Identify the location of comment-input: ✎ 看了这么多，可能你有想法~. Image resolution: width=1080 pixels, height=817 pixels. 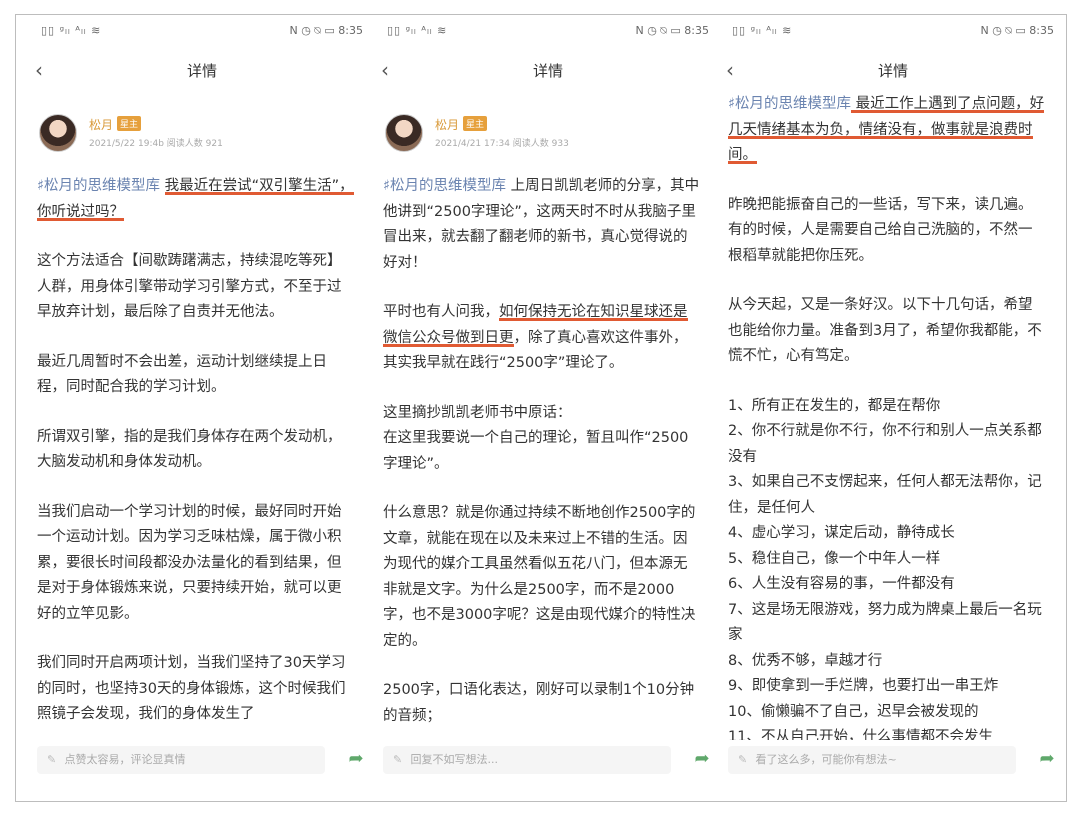
(872, 760).